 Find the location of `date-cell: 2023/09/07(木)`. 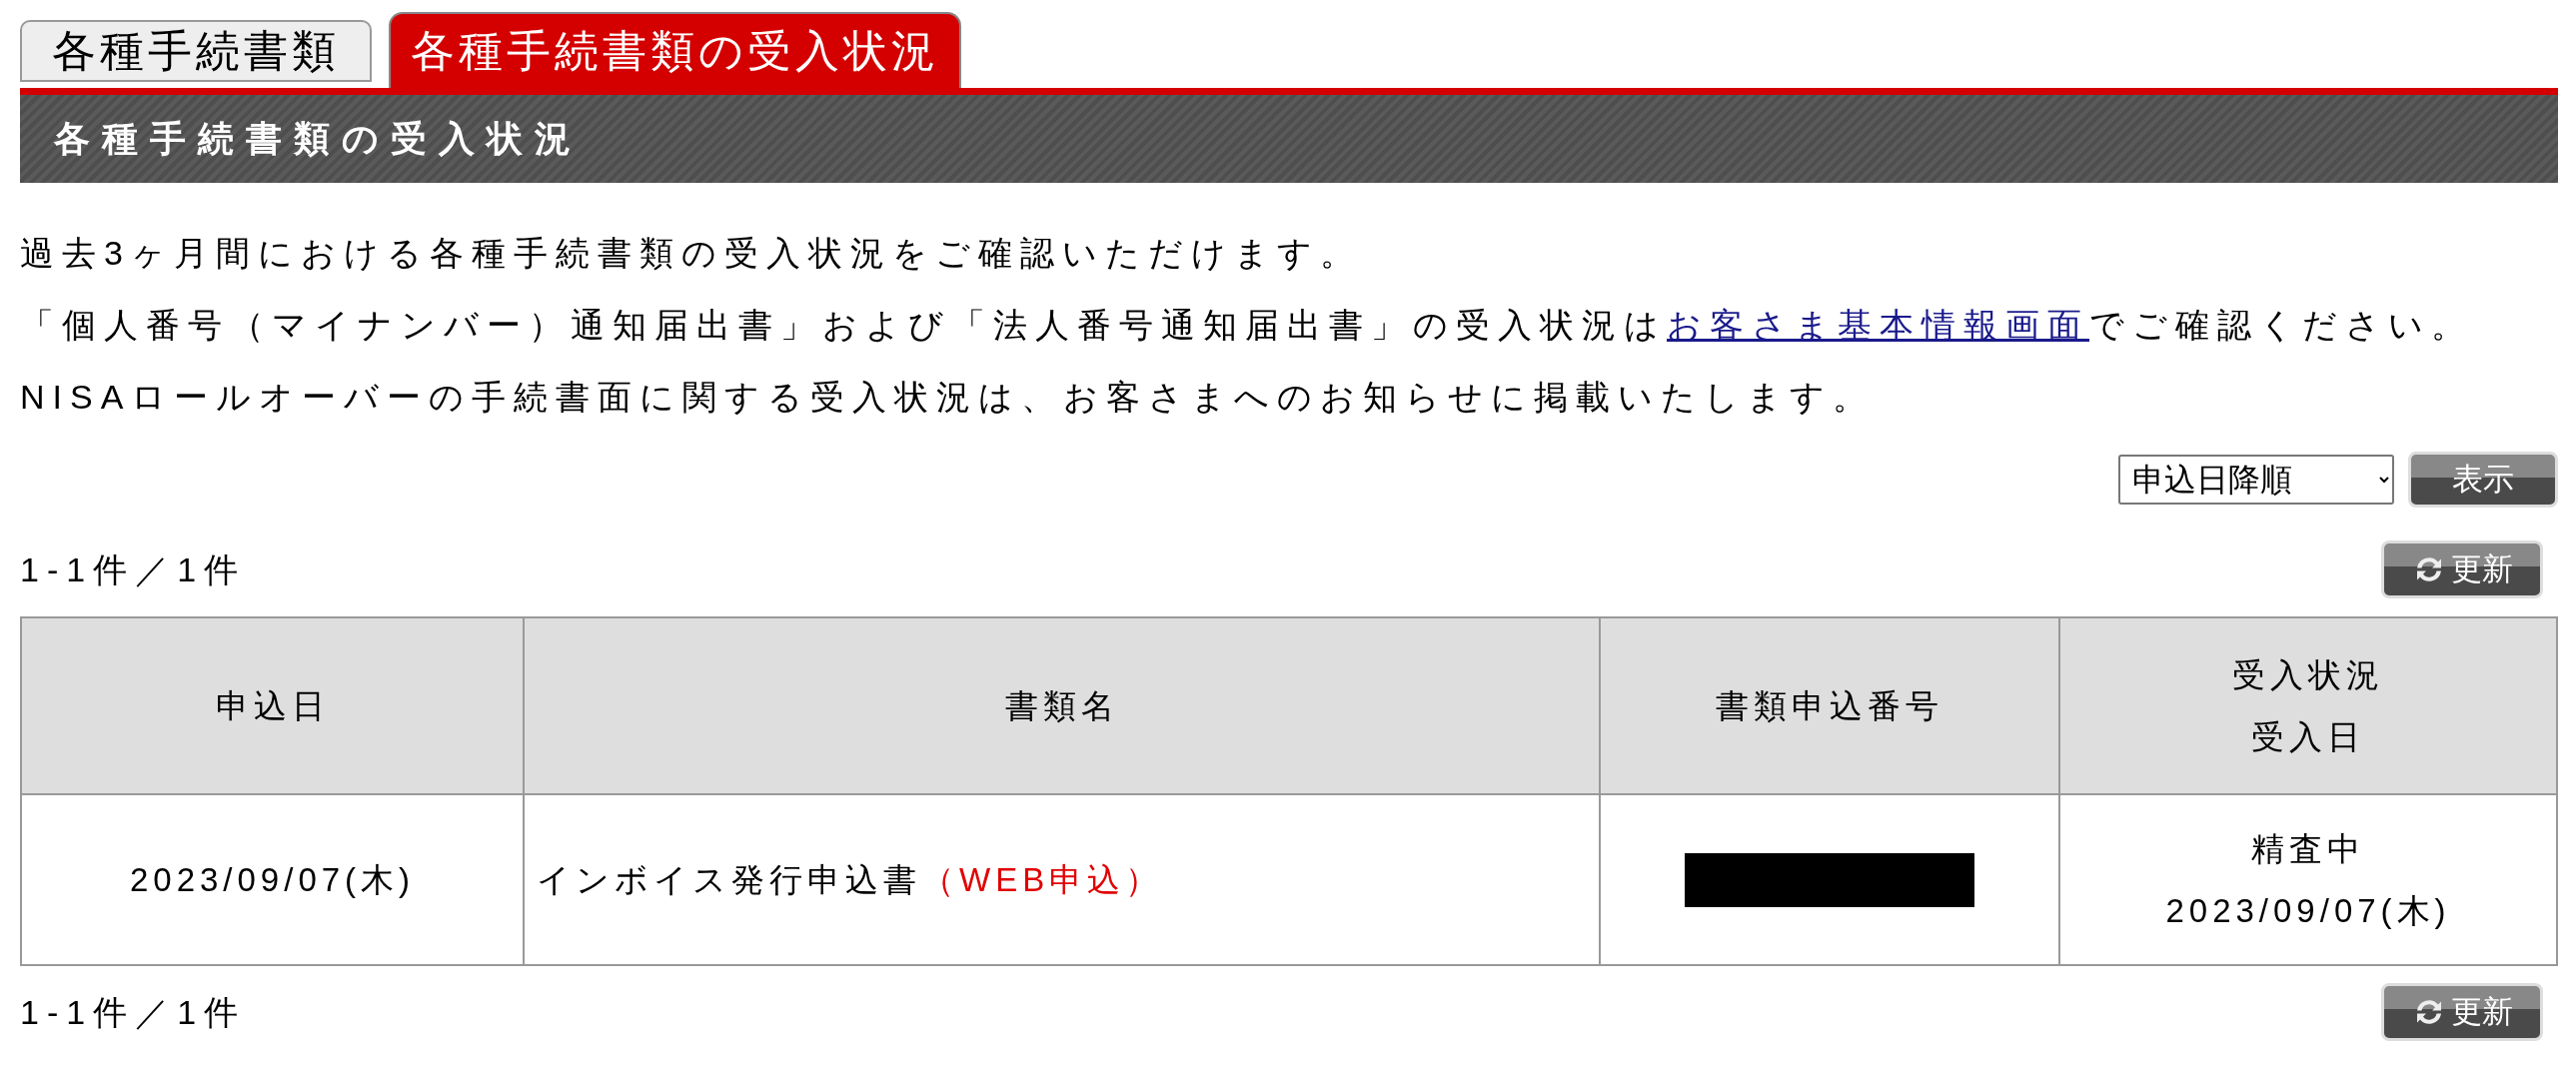

date-cell: 2023/09/07(木) is located at coordinates (272, 879).